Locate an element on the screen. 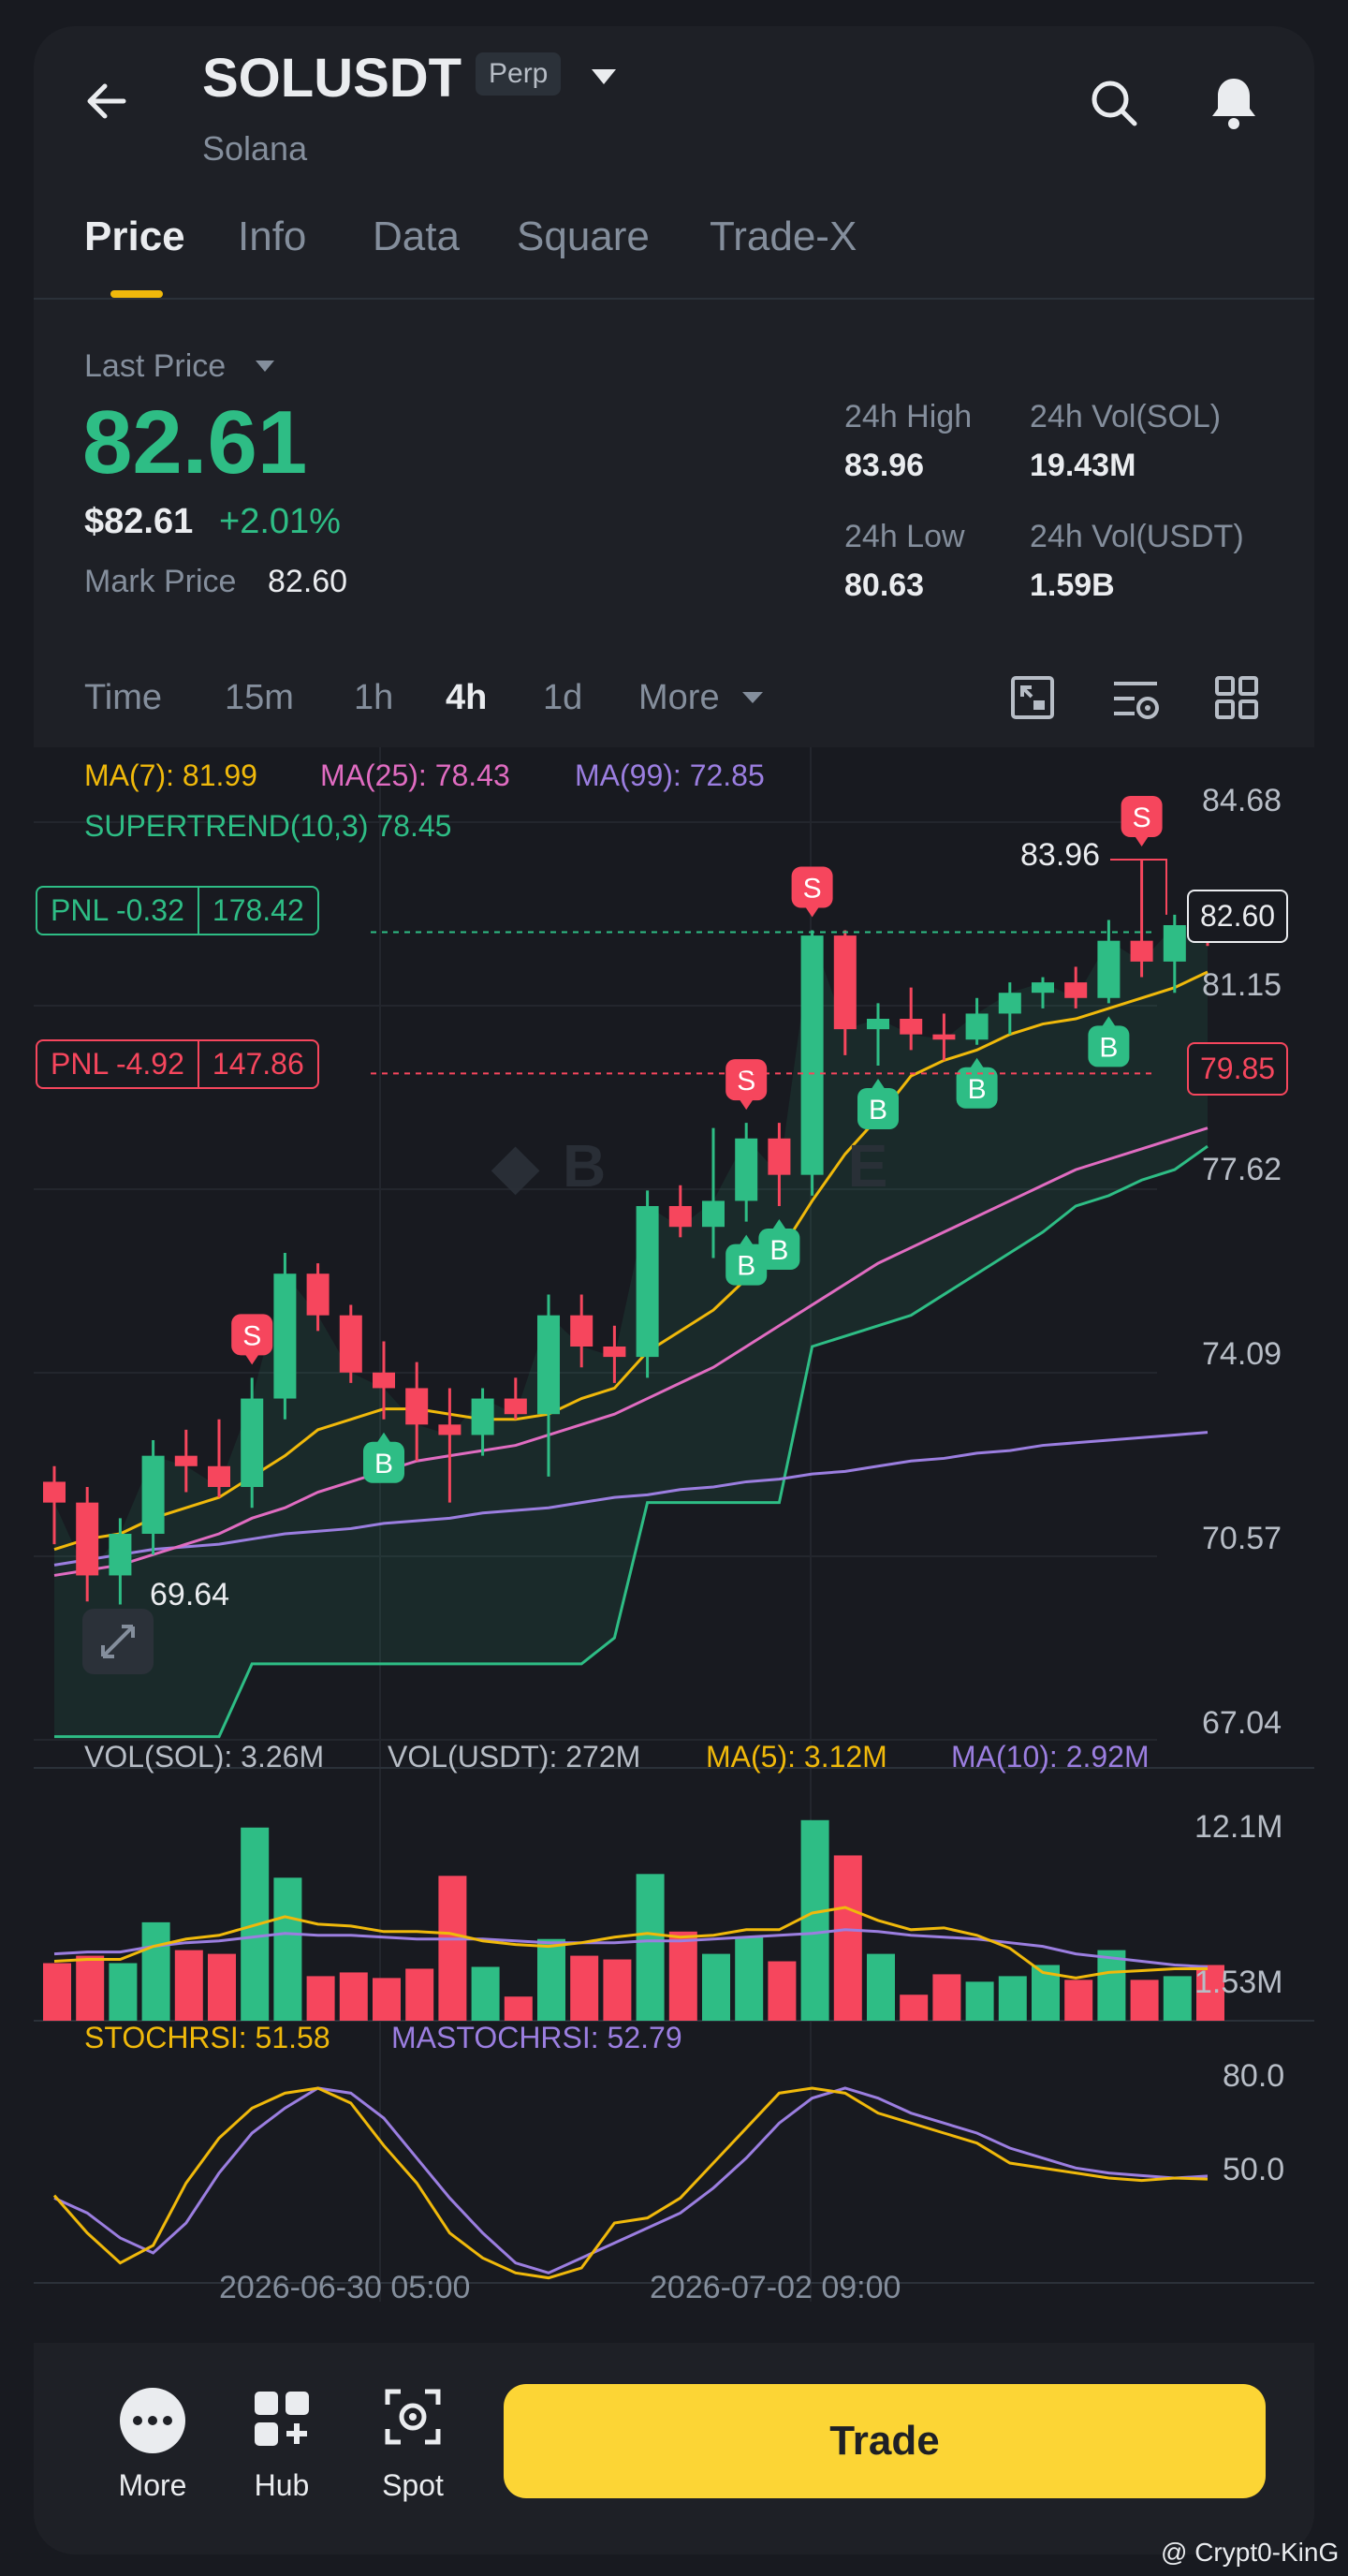 This screenshot has height=2576, width=1348. stochrsi-label: STOCHRSI: 51.58 is located at coordinates (207, 2037).